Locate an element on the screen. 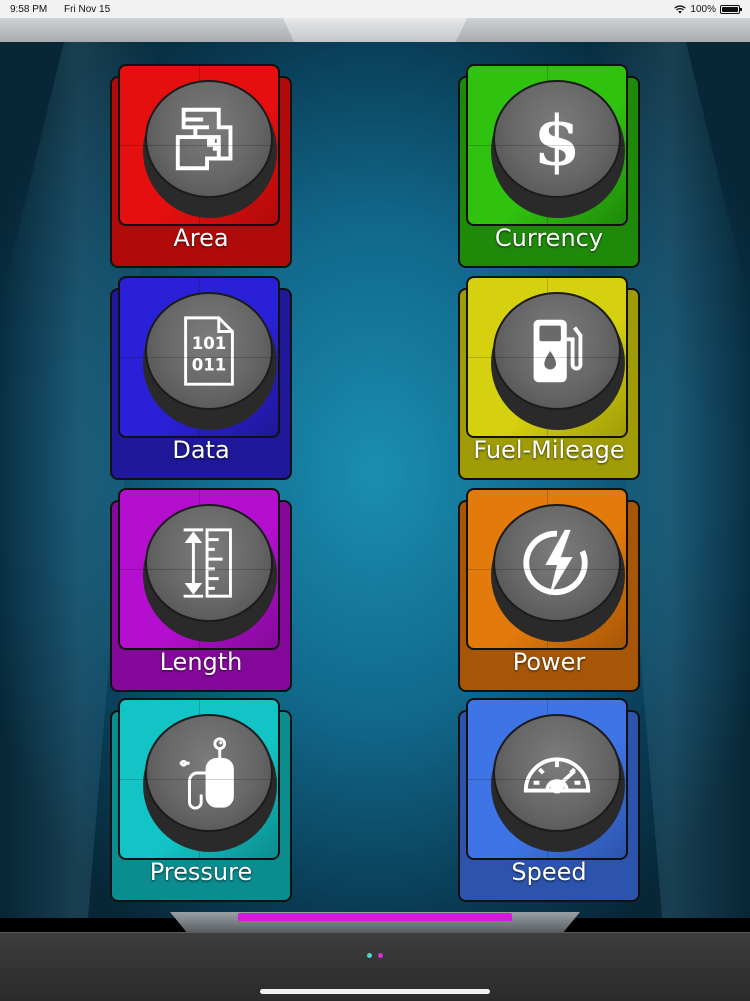 This screenshot has height=1001, width=750. battery-percent: 100% is located at coordinates (703, 9).